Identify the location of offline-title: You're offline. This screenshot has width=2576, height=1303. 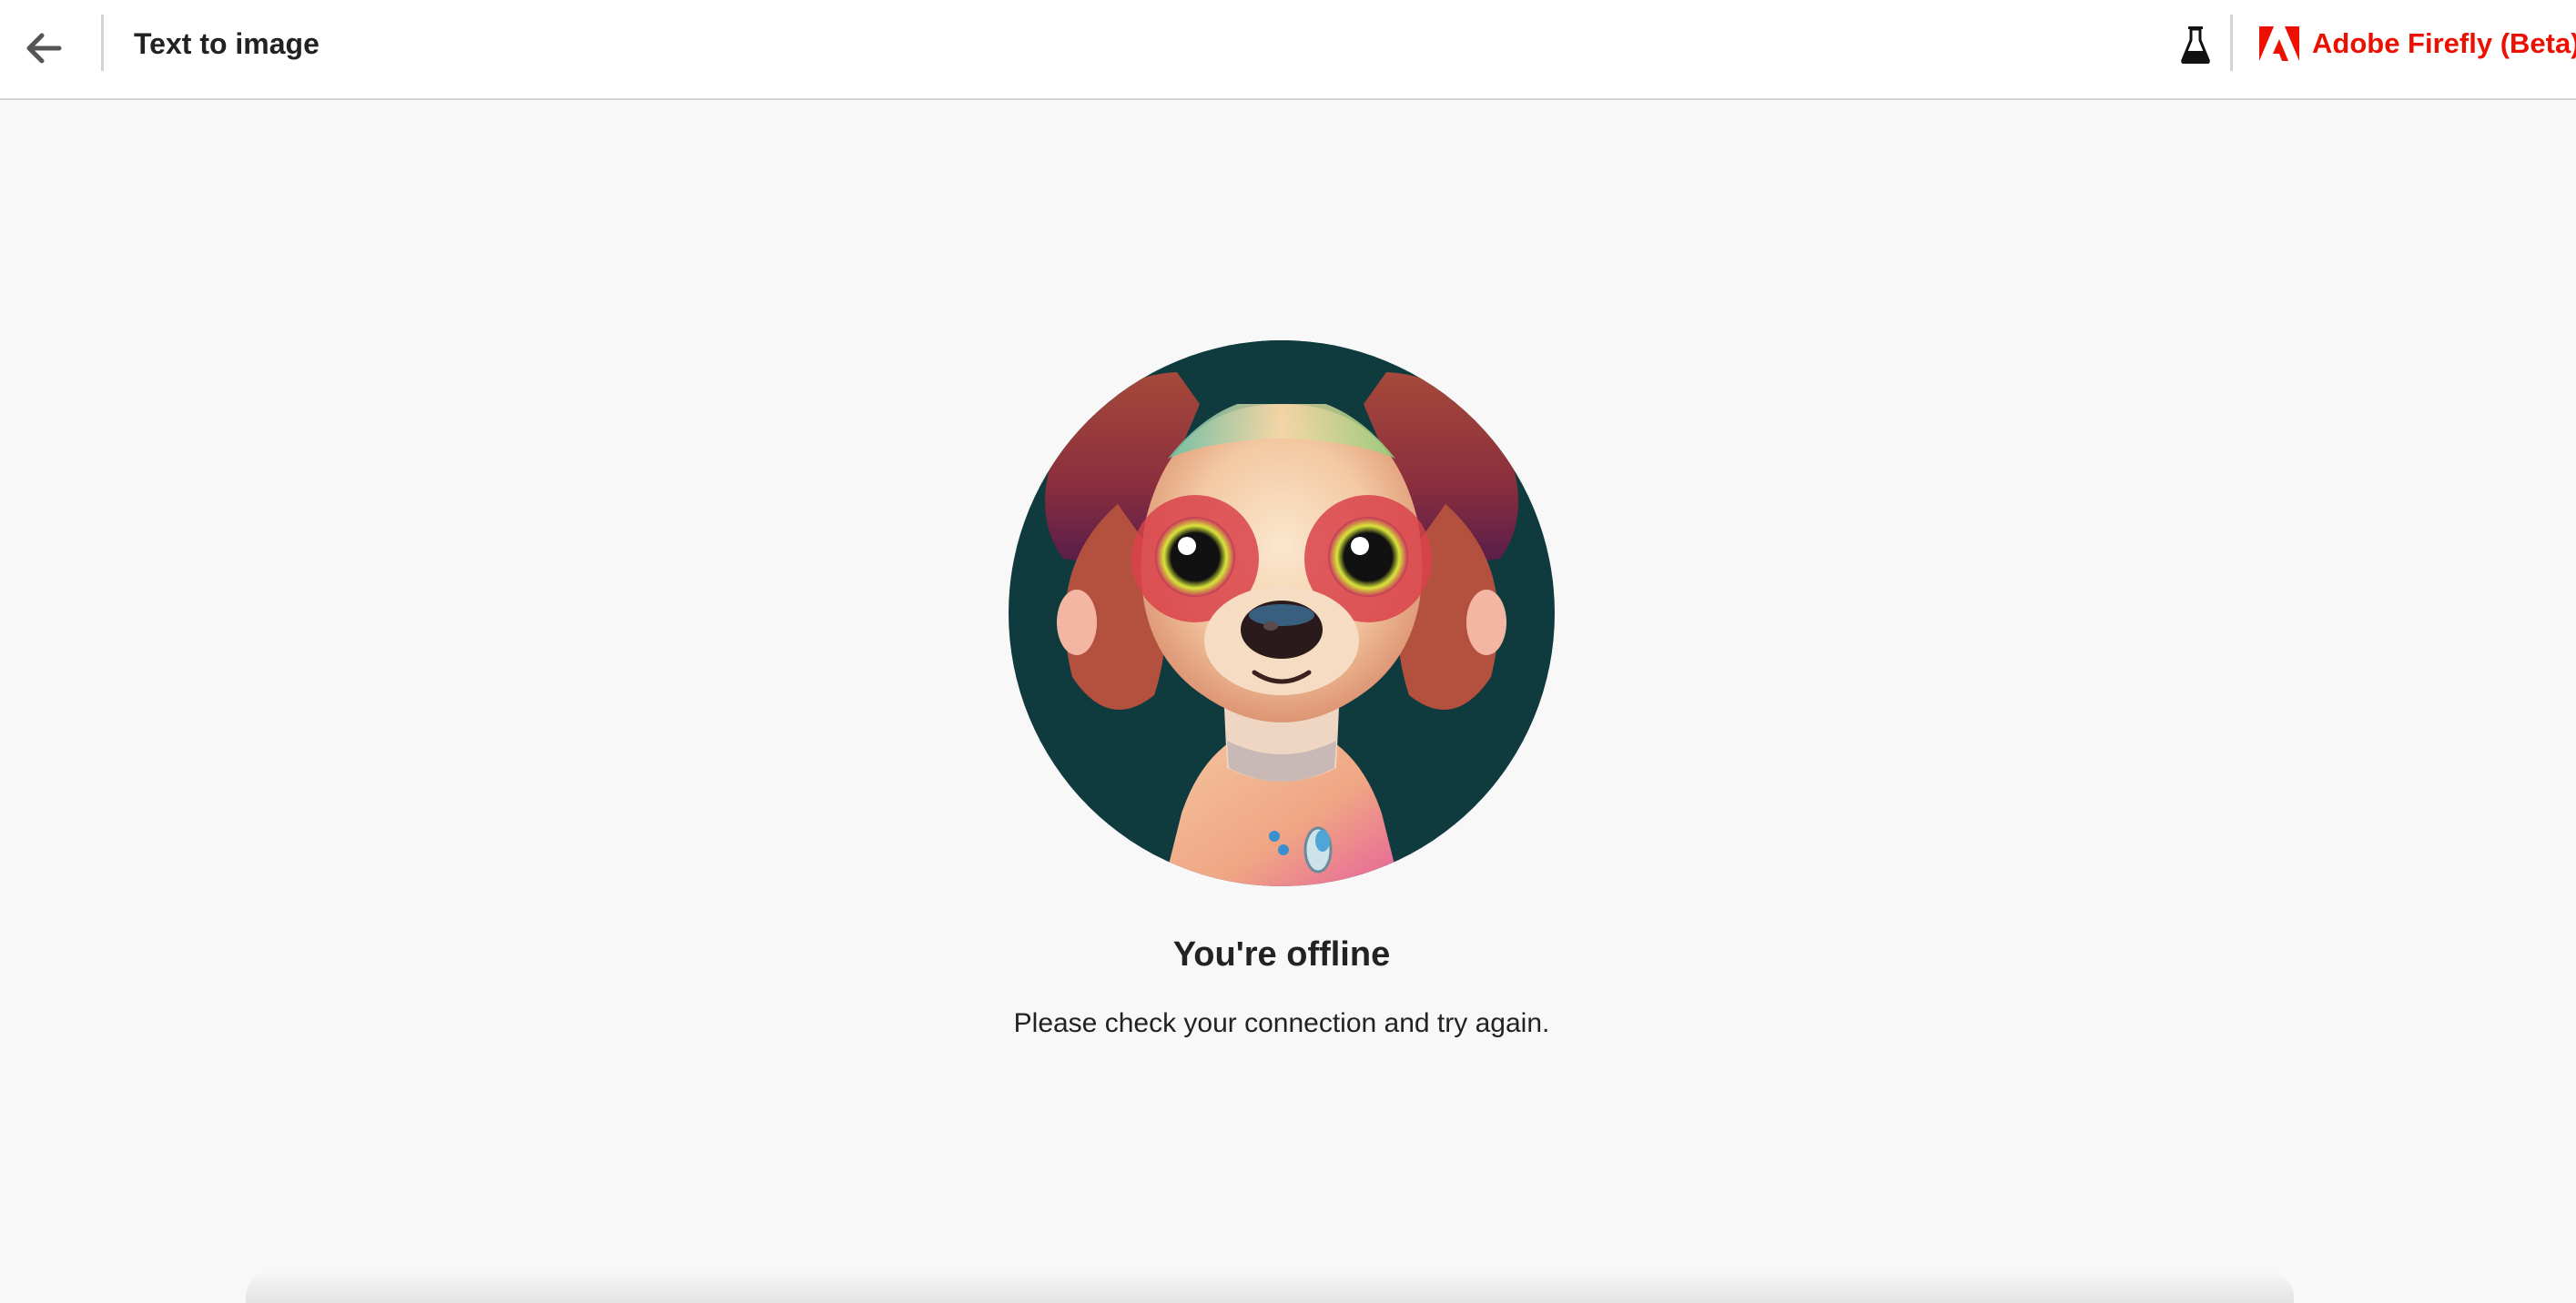
(1281, 954).